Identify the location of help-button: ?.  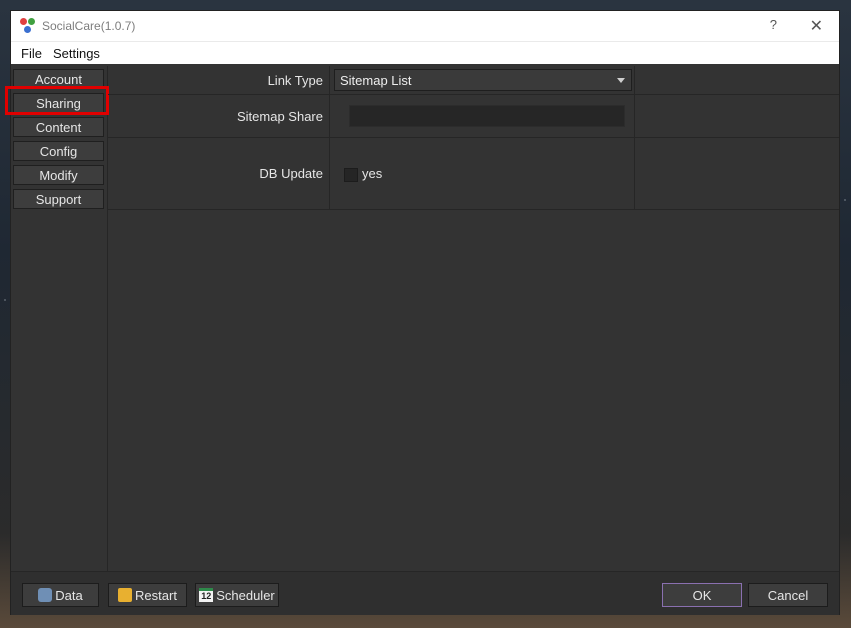
(773, 24).